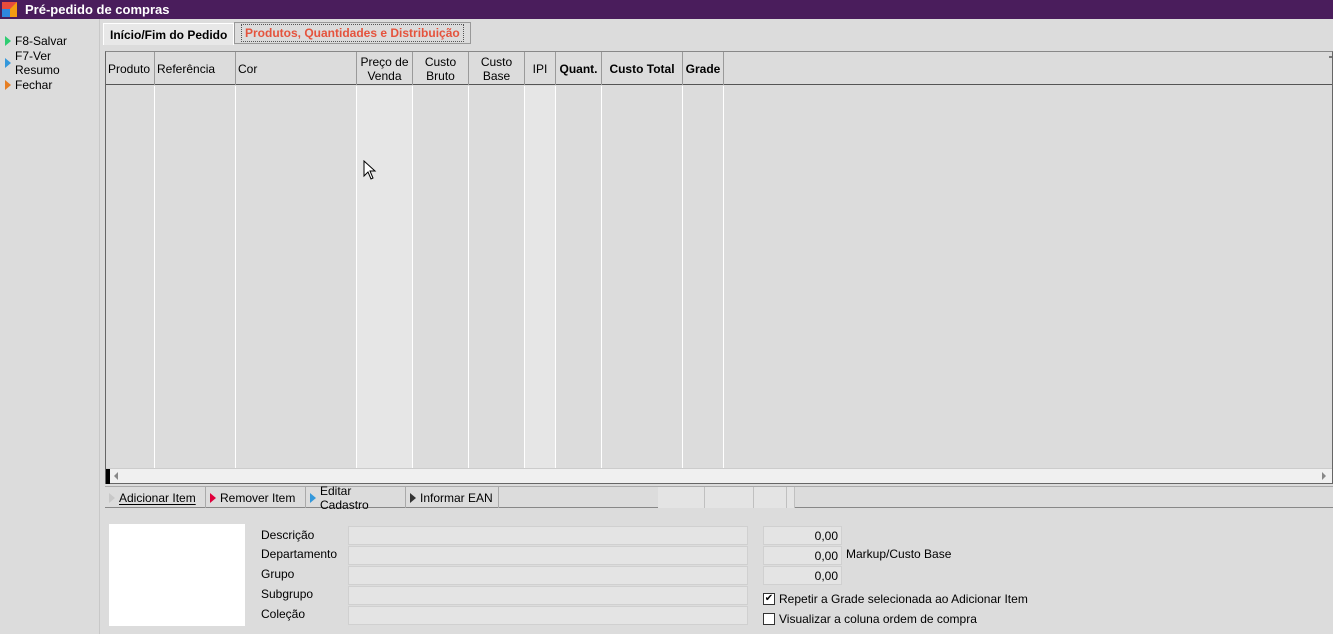 This screenshot has height=634, width=1333. Describe the element at coordinates (441, 277) in the screenshot. I see `column-body-custo-bruto` at that location.